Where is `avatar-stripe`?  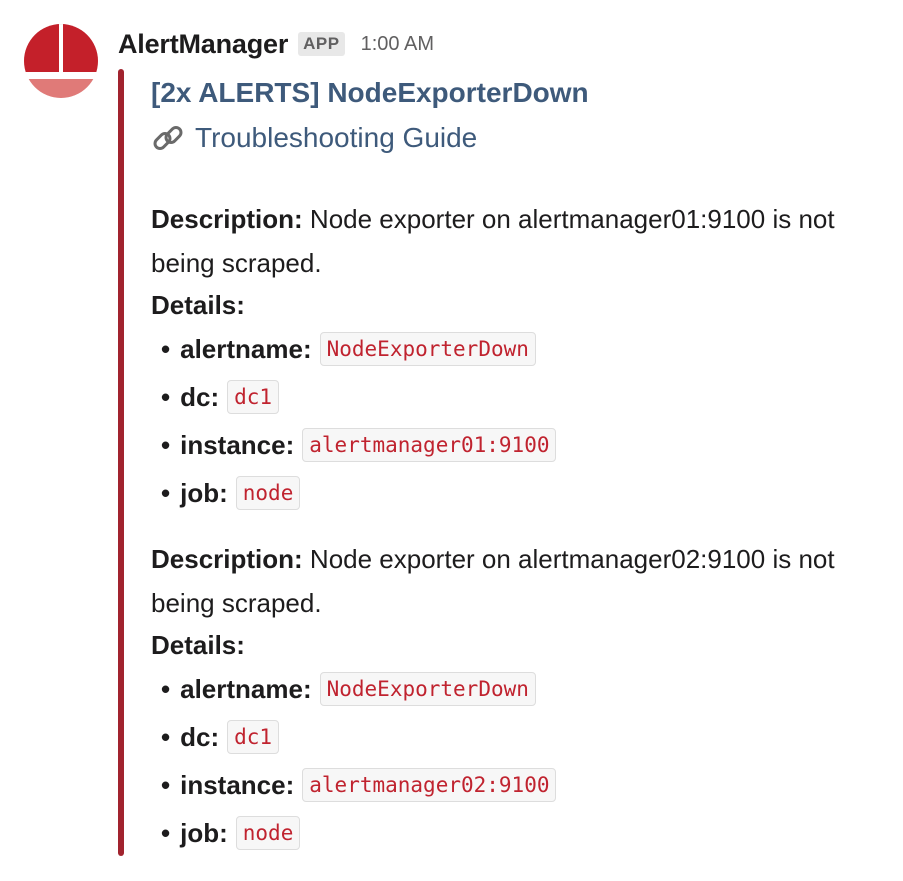
avatar-stripe is located at coordinates (61, 75).